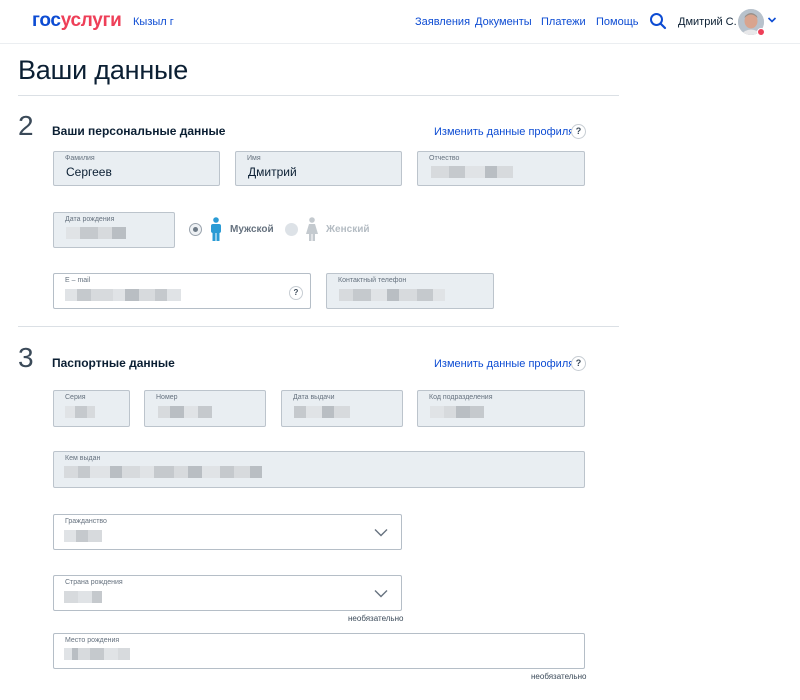  I want to click on passport-series-label: Серия, so click(75, 397).